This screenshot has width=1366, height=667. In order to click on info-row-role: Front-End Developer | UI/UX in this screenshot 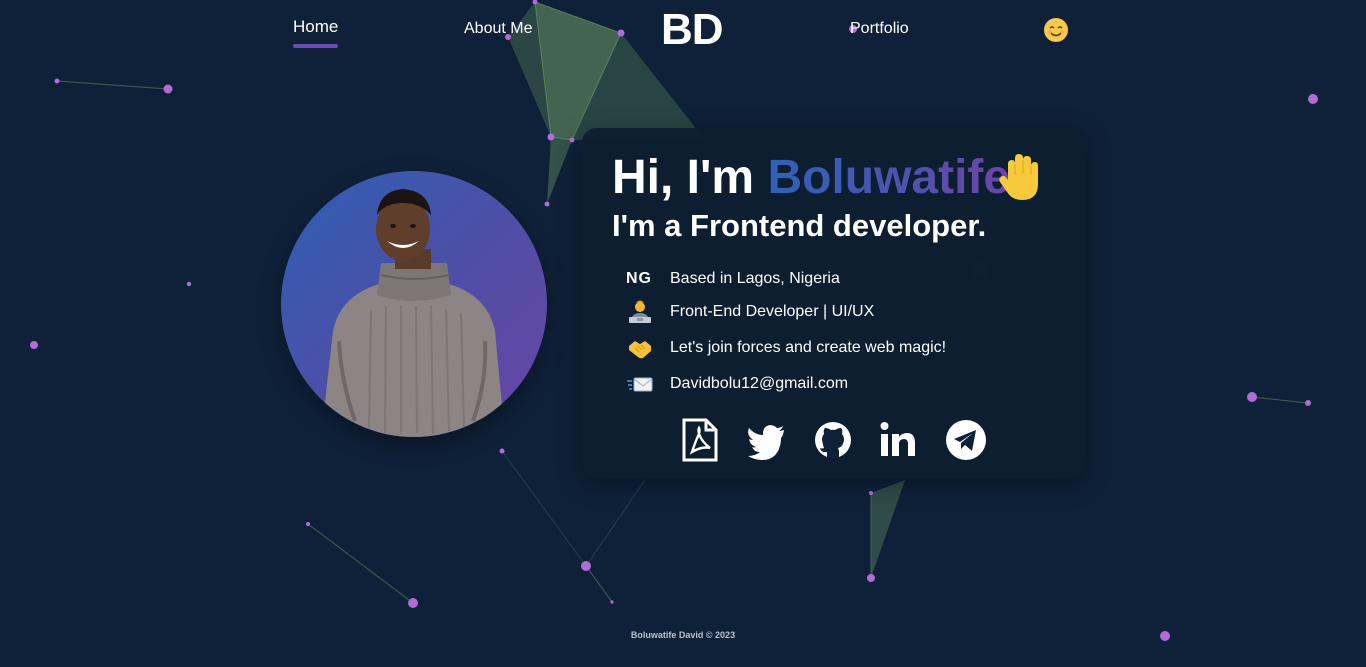, I will do `click(750, 312)`.